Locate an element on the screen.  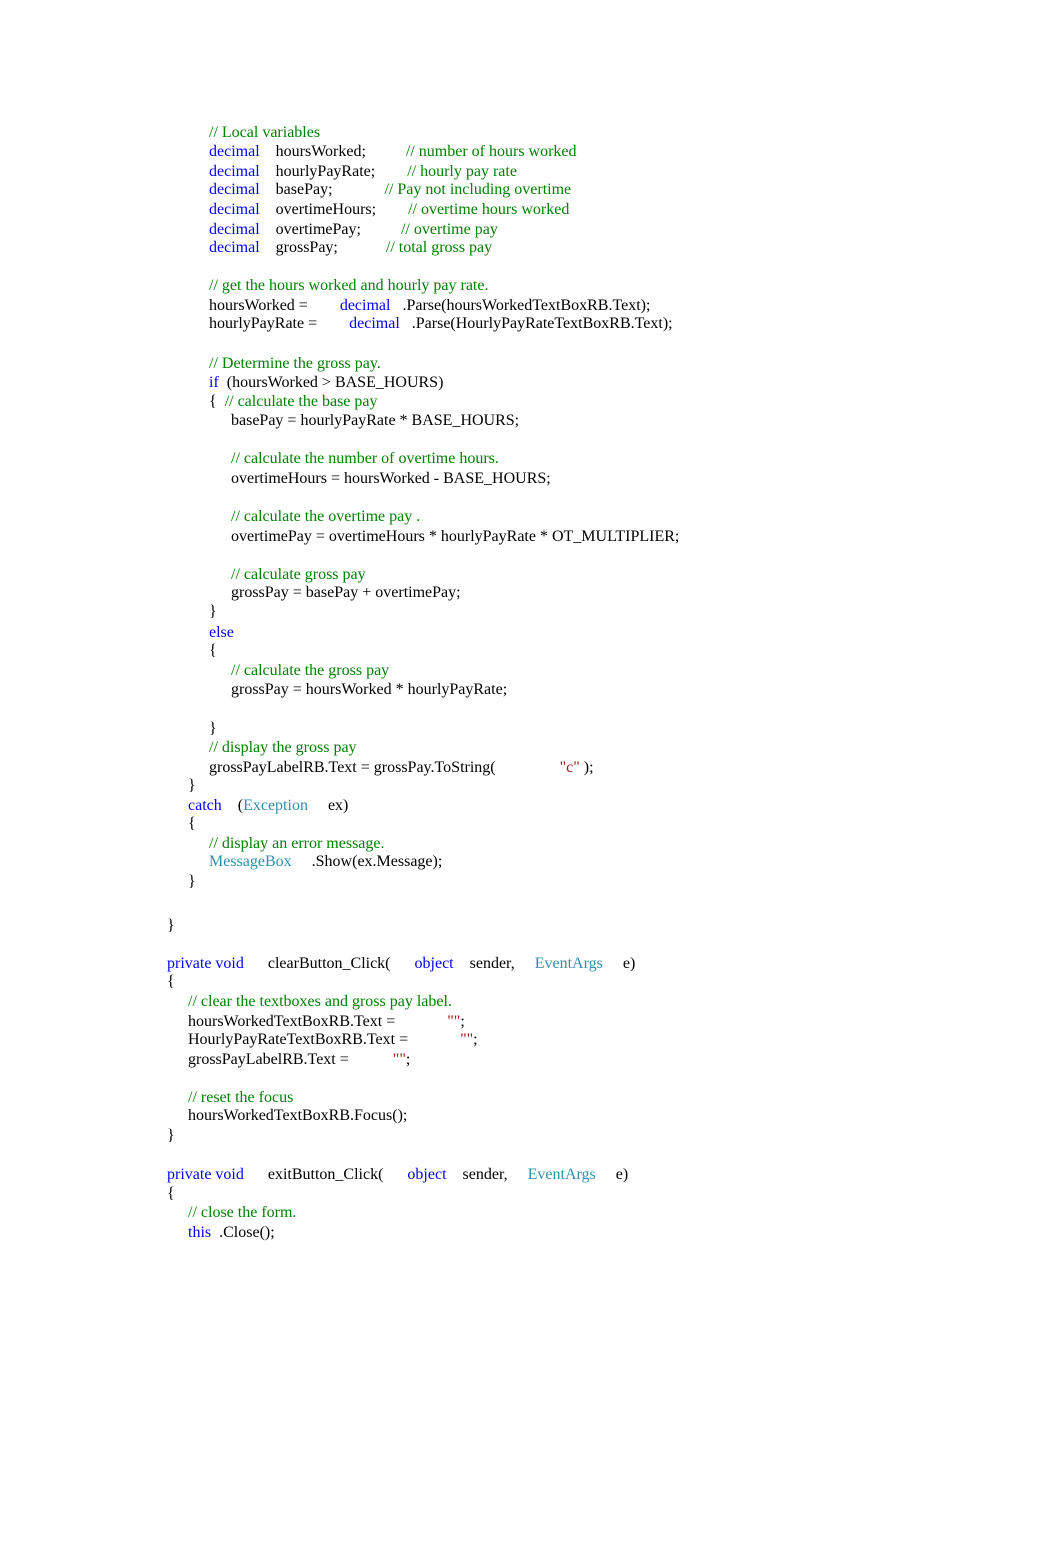
code-text: hoursWorkedTextBoxRB.Focus(); is located at coordinates (298, 1115).